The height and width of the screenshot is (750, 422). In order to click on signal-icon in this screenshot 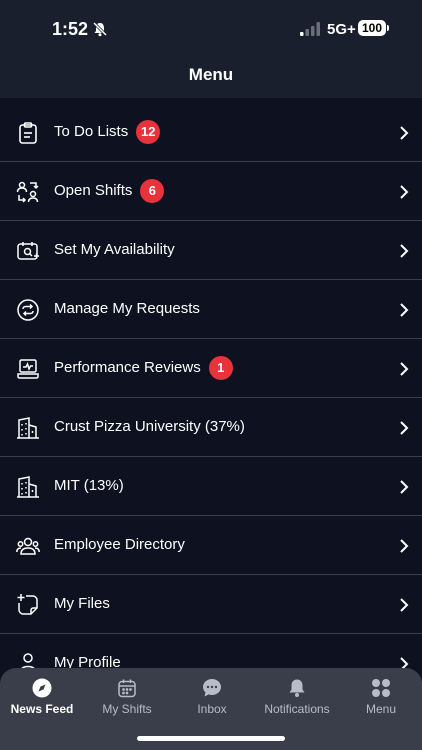, I will do `click(310, 29)`.